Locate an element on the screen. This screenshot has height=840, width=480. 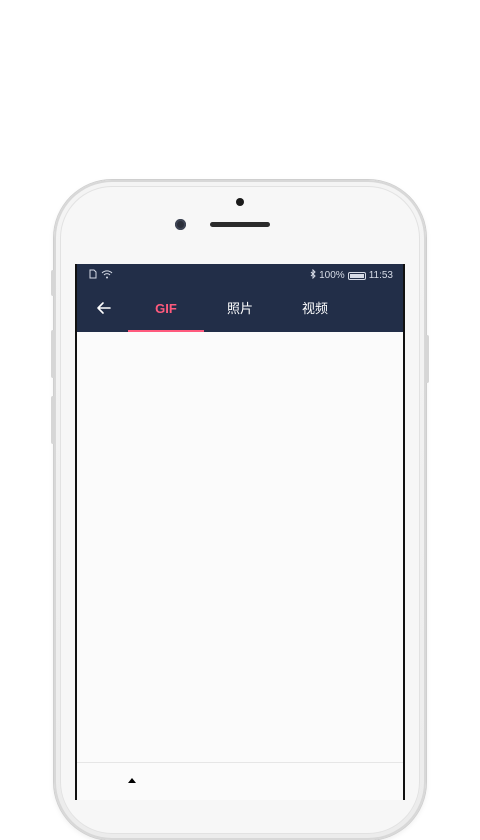
battery-icon is located at coordinates (356, 275).